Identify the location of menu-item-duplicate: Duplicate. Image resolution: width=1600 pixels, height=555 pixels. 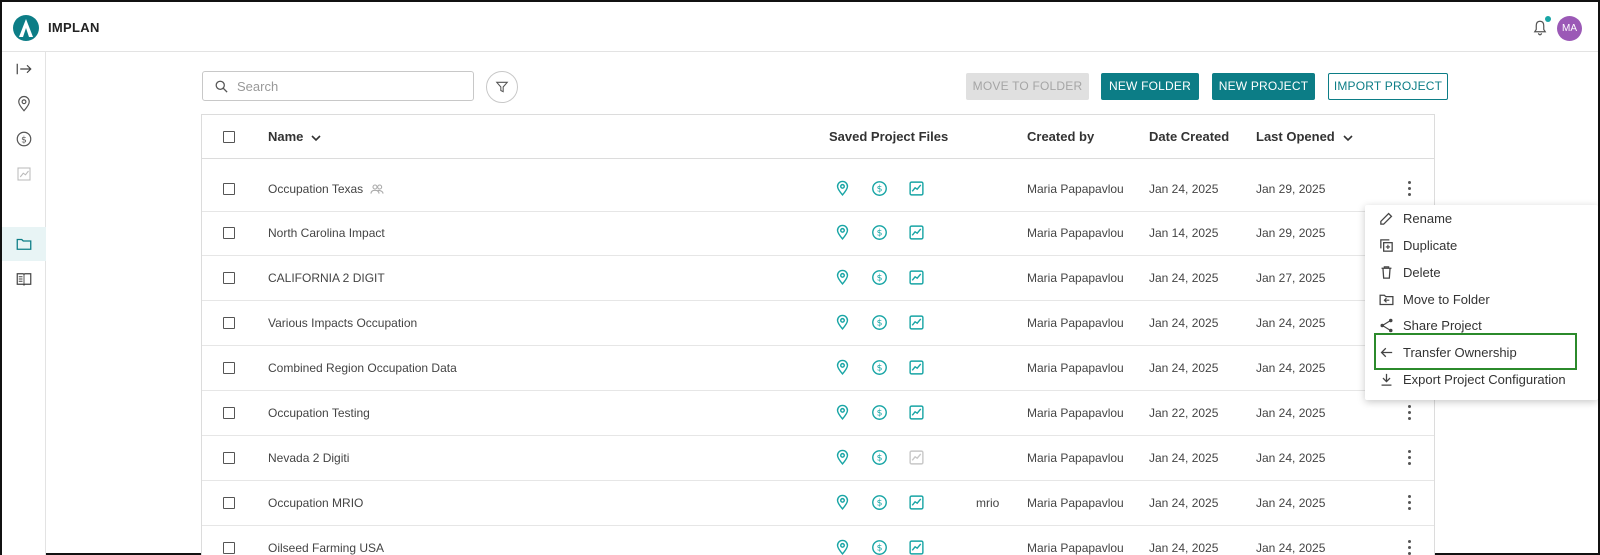
(1481, 245).